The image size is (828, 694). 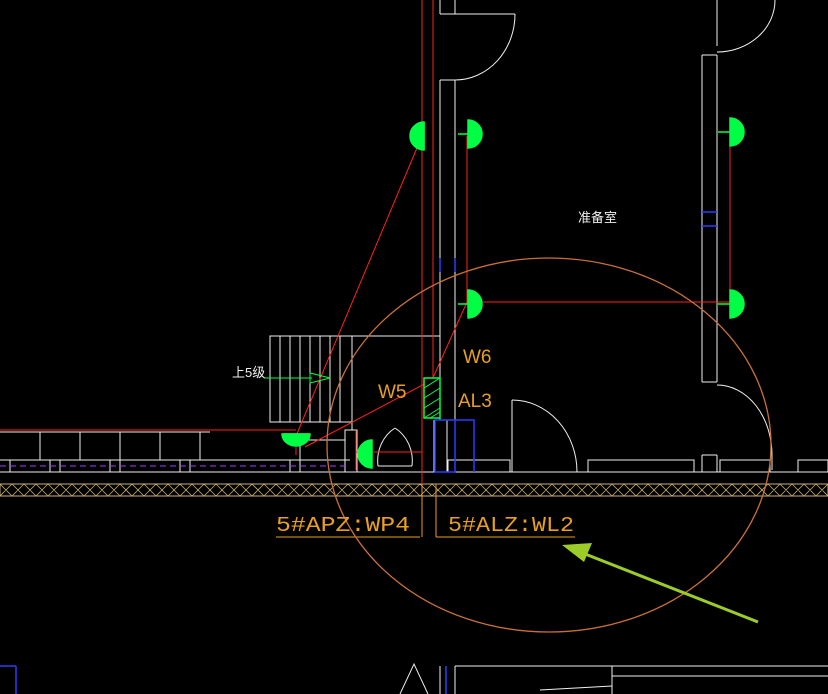 I want to click on feeder-label-right: 5#ALZ:WL2, so click(x=511, y=526).